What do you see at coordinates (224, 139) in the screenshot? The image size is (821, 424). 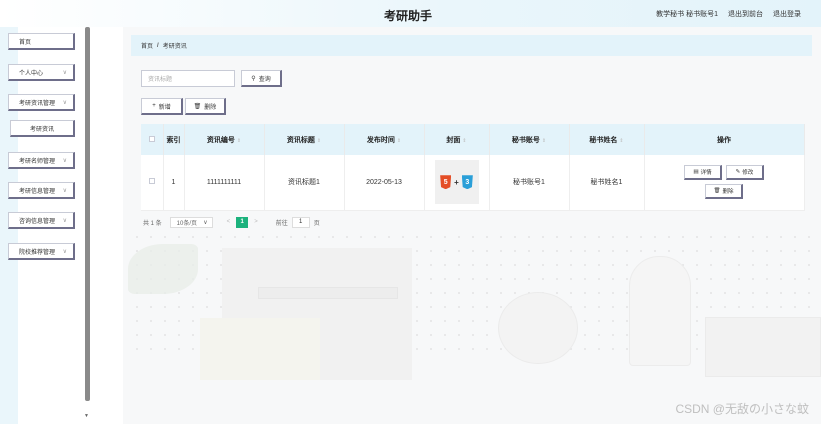 I see `column-header-code: 资讯编号 ⇕` at bounding box center [224, 139].